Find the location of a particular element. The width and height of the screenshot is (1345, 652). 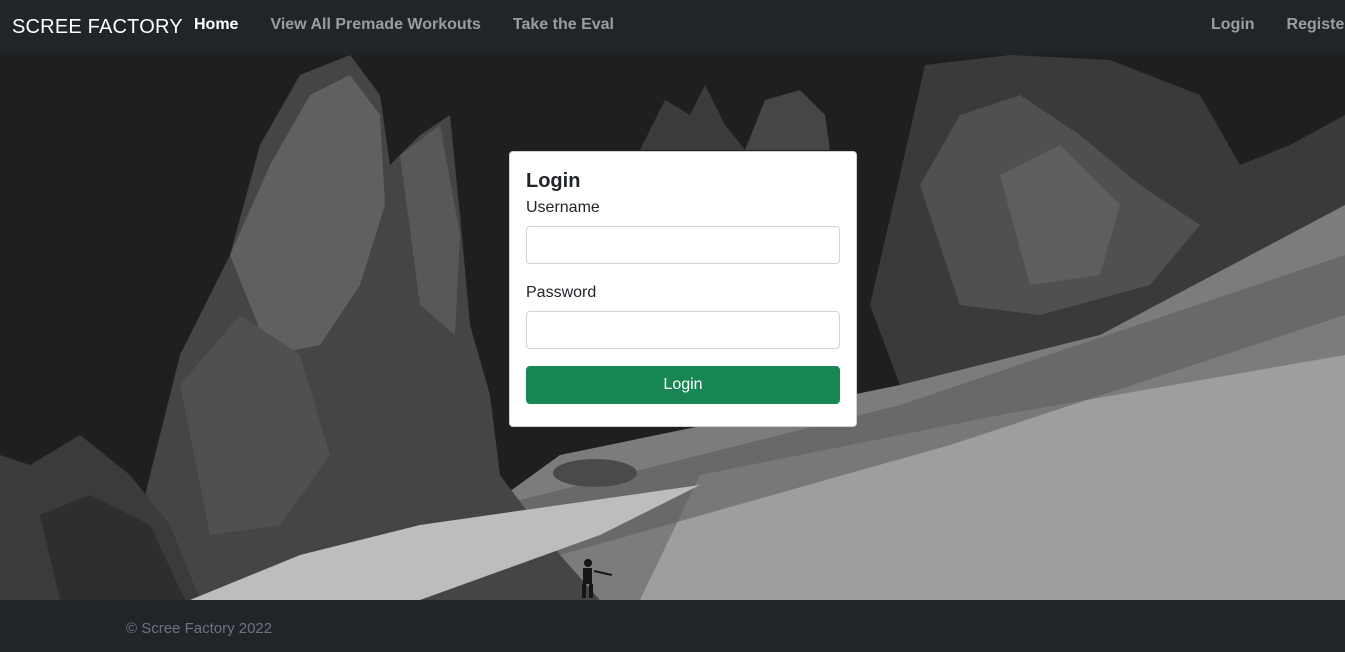

password-label: Password is located at coordinates (561, 292).